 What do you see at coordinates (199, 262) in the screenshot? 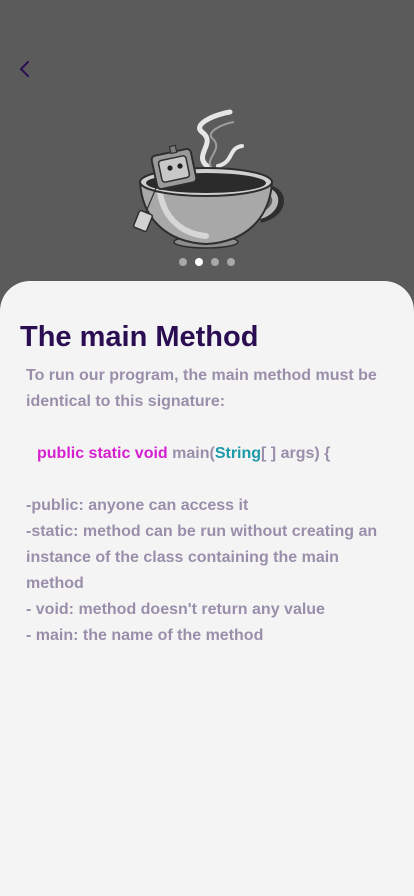
I see `page-dot-active` at bounding box center [199, 262].